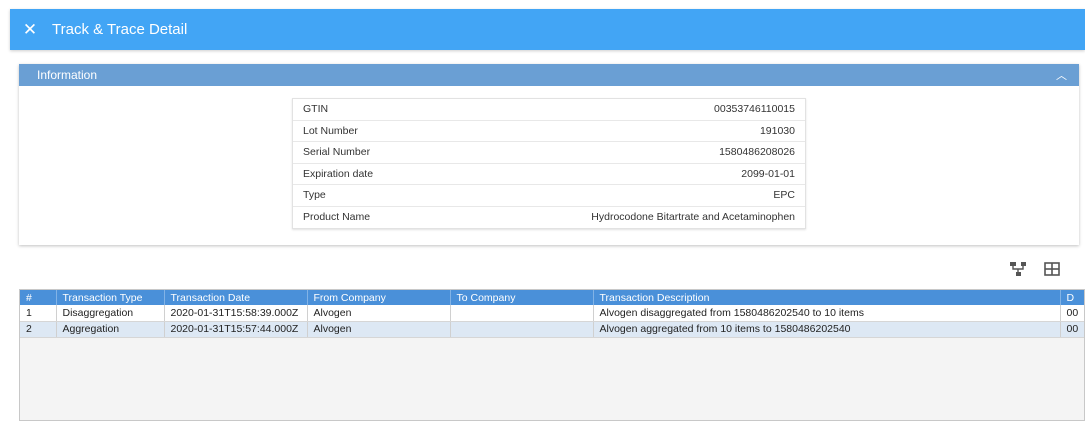 Image resolution: width=1085 pixels, height=421 pixels. I want to click on grid-toolbar, so click(1035, 269).